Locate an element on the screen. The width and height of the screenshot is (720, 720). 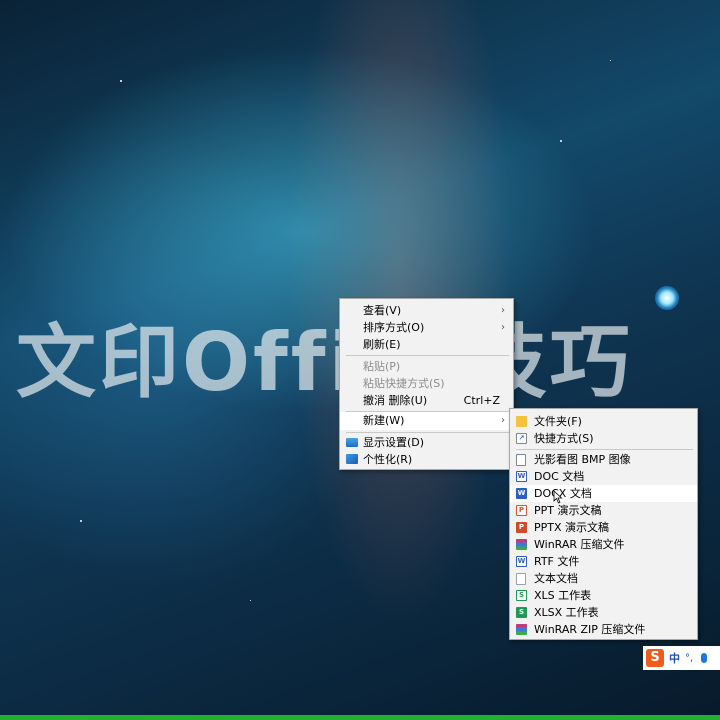
new-item-winrar-zip: WinRAR ZIP 压缩文件 is located at coordinates (603, 629).